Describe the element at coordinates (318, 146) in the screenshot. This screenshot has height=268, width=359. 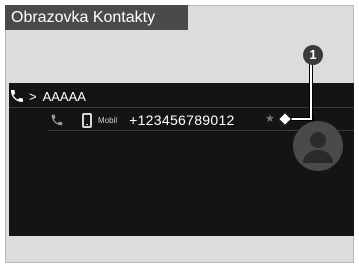
I see `contact-avatar-icon` at that location.